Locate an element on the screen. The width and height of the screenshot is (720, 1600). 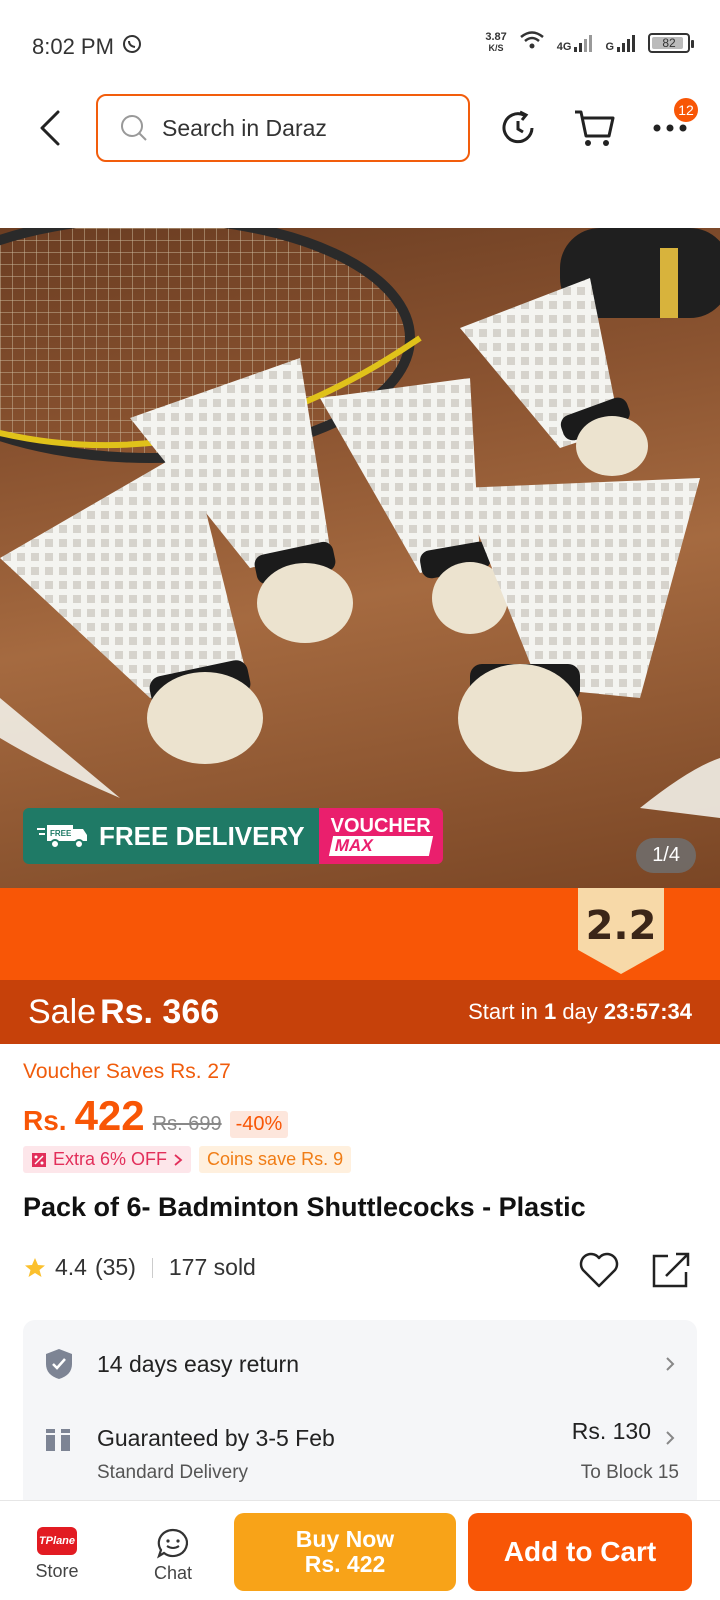
delivery-type: Standard Delivery is located at coordinates (173, 1472).